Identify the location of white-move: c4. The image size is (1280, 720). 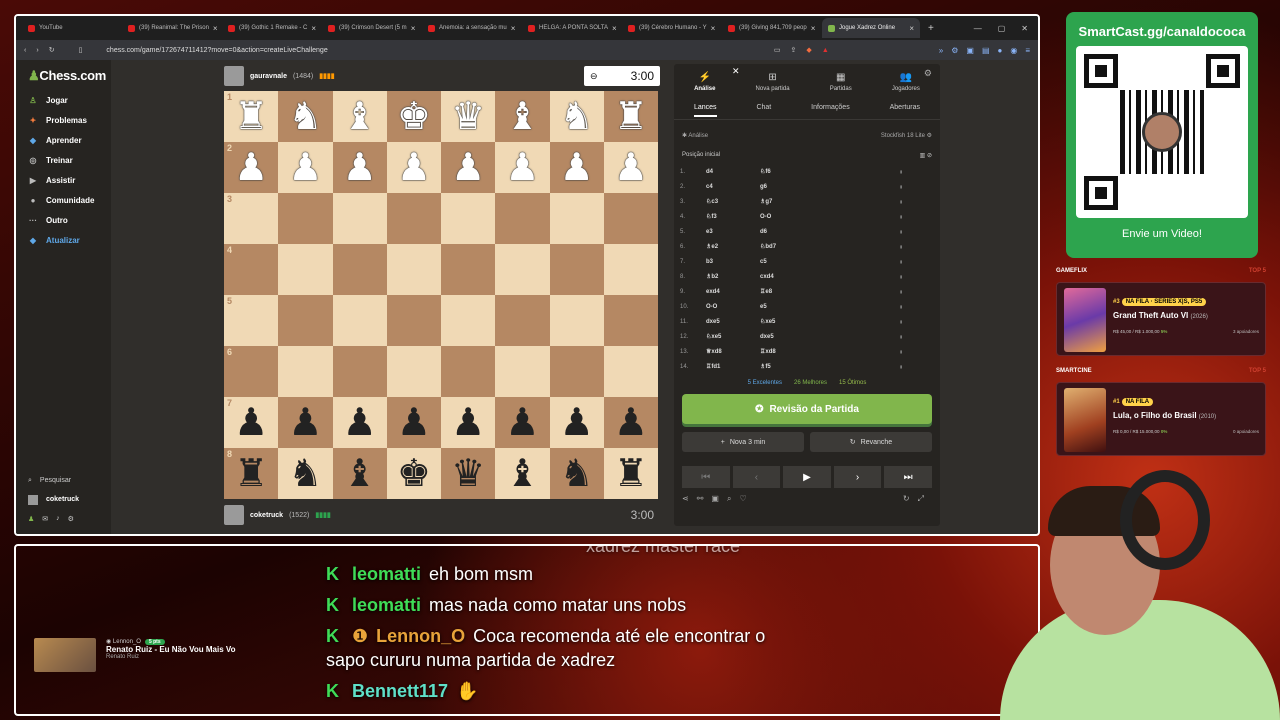
(733, 187).